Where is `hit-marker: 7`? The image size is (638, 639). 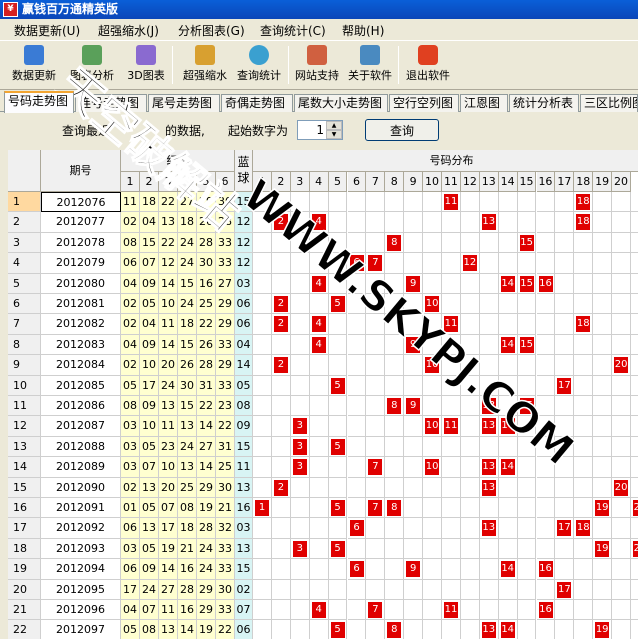 hit-marker: 7 is located at coordinates (375, 508).